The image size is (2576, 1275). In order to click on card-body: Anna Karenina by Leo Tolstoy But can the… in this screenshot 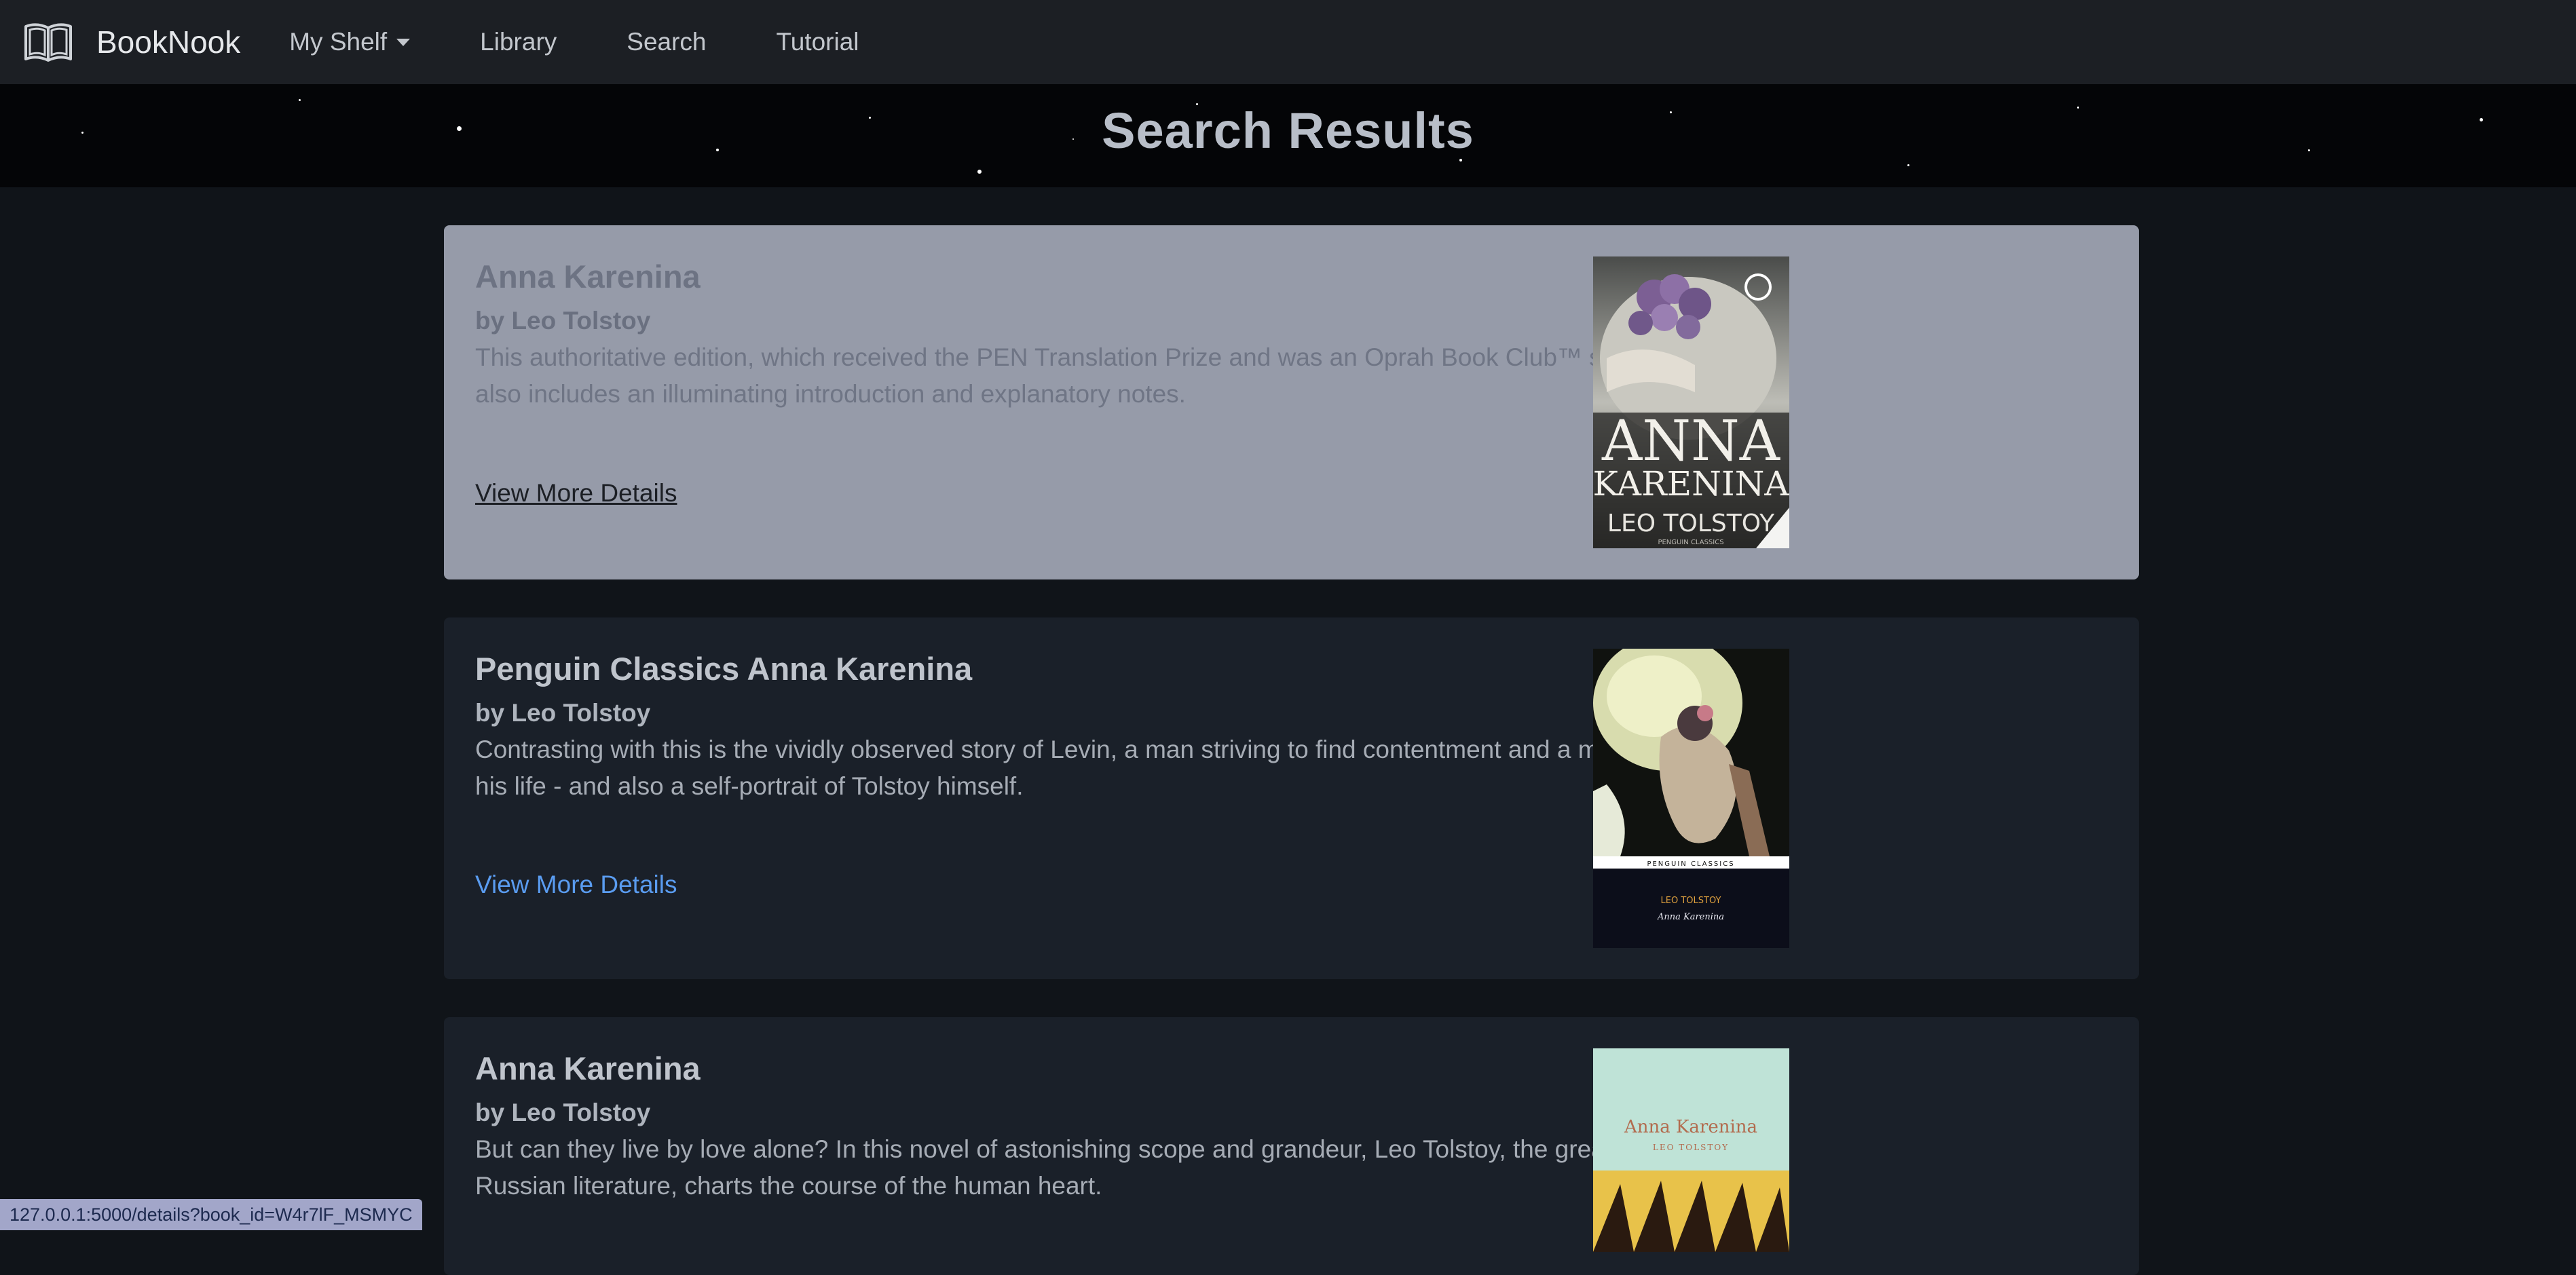, I will do `click(1100, 1126)`.